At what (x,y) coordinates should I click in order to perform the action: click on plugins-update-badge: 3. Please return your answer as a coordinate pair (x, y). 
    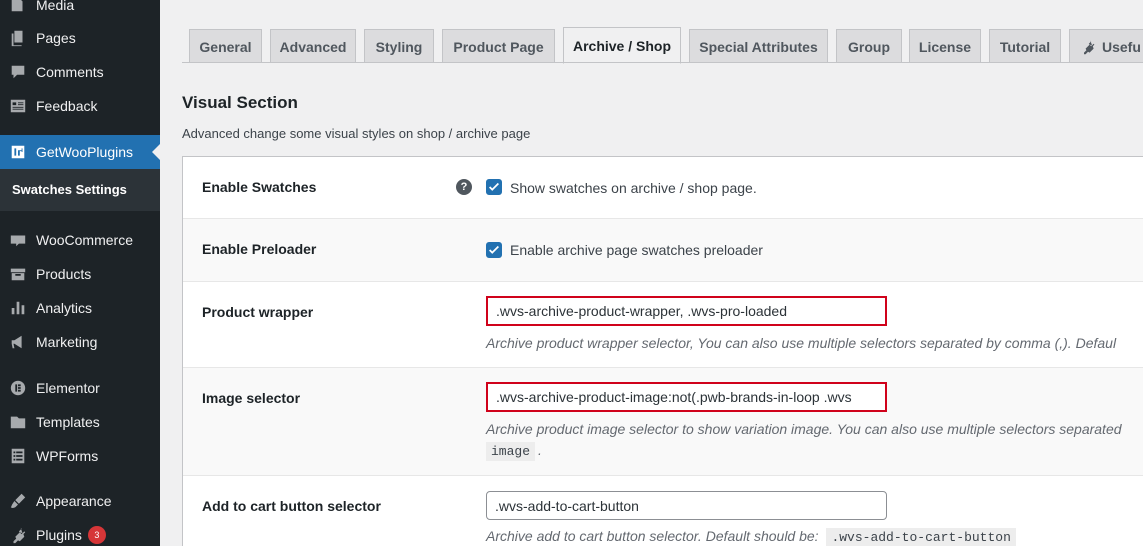
    Looking at the image, I should click on (96, 535).